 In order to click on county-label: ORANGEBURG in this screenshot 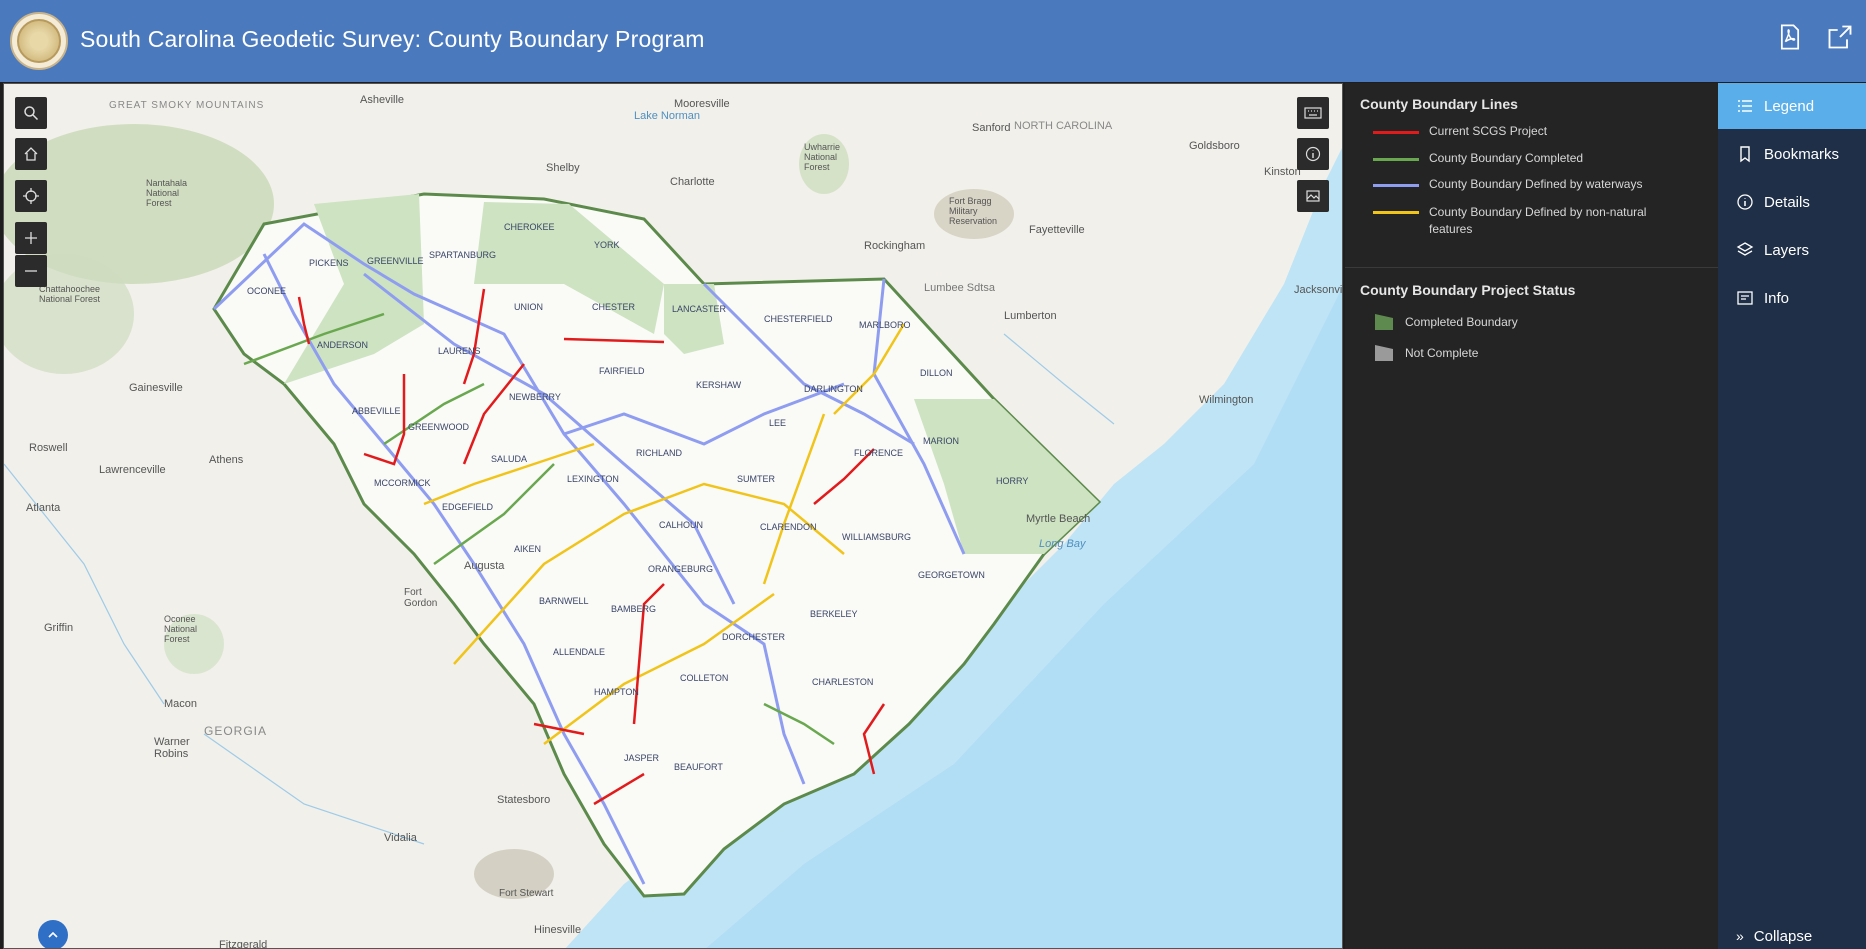, I will do `click(680, 569)`.